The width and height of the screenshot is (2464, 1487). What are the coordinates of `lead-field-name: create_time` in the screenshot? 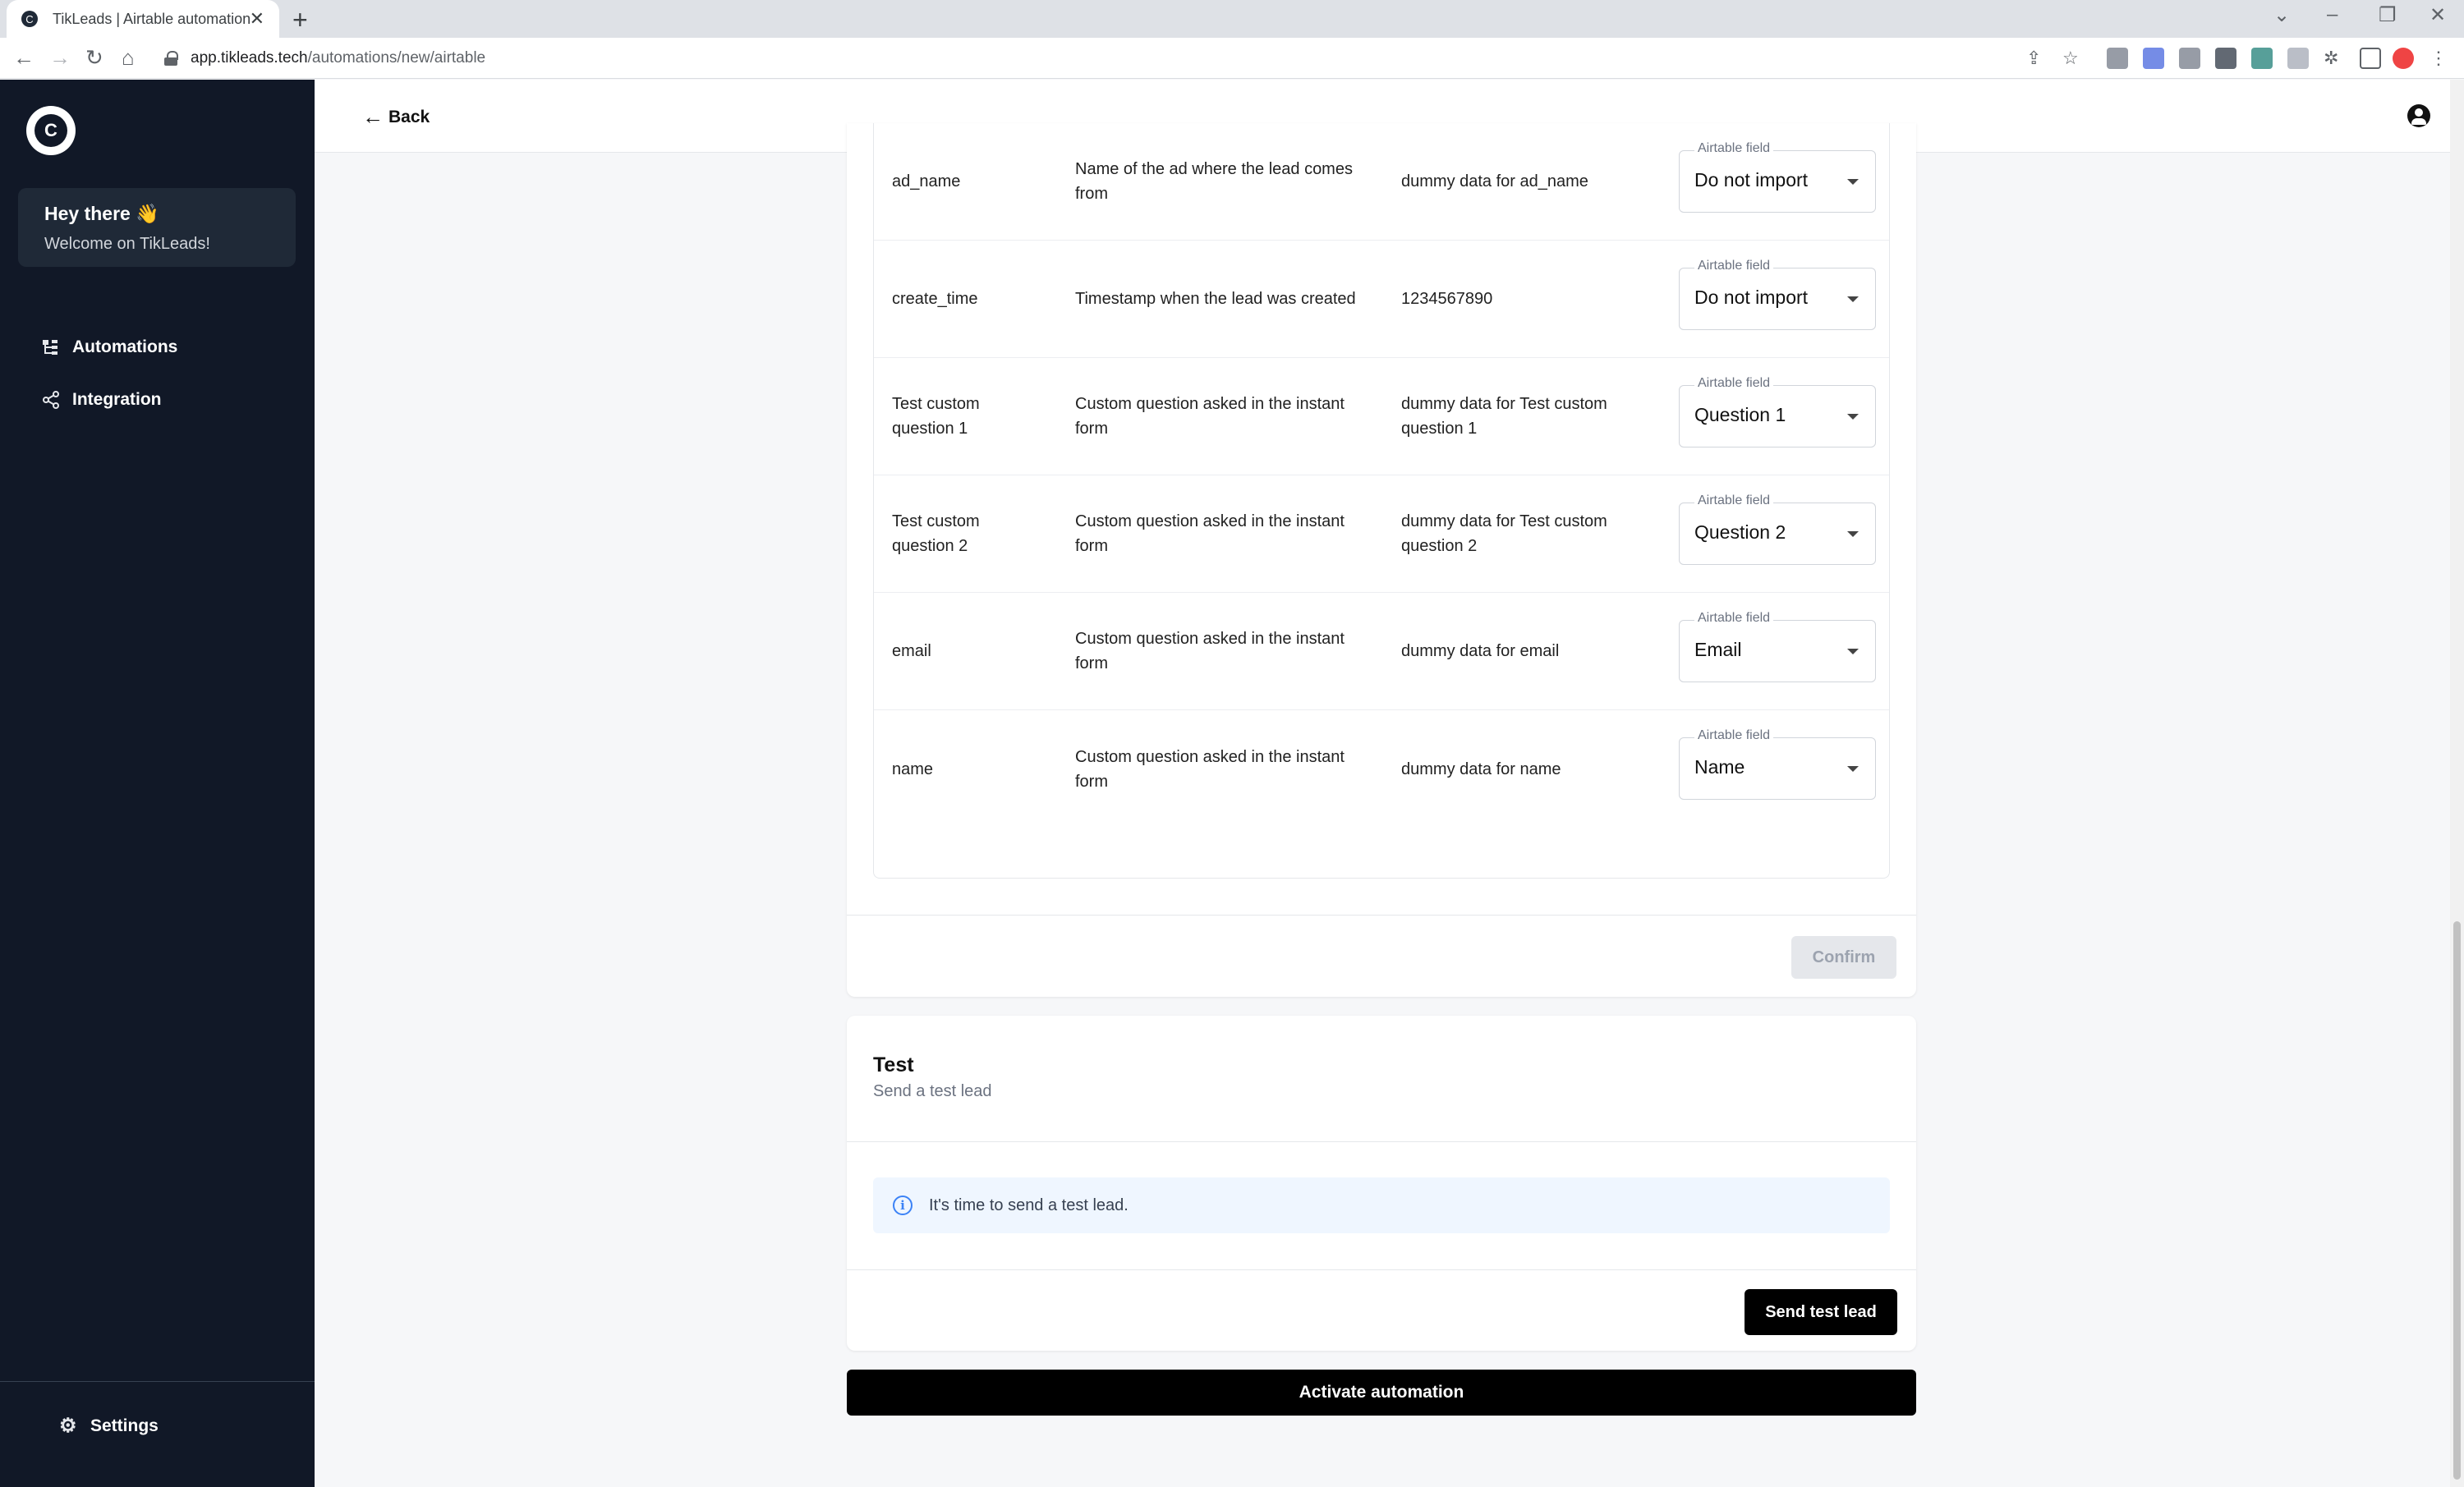 It's located at (935, 299).